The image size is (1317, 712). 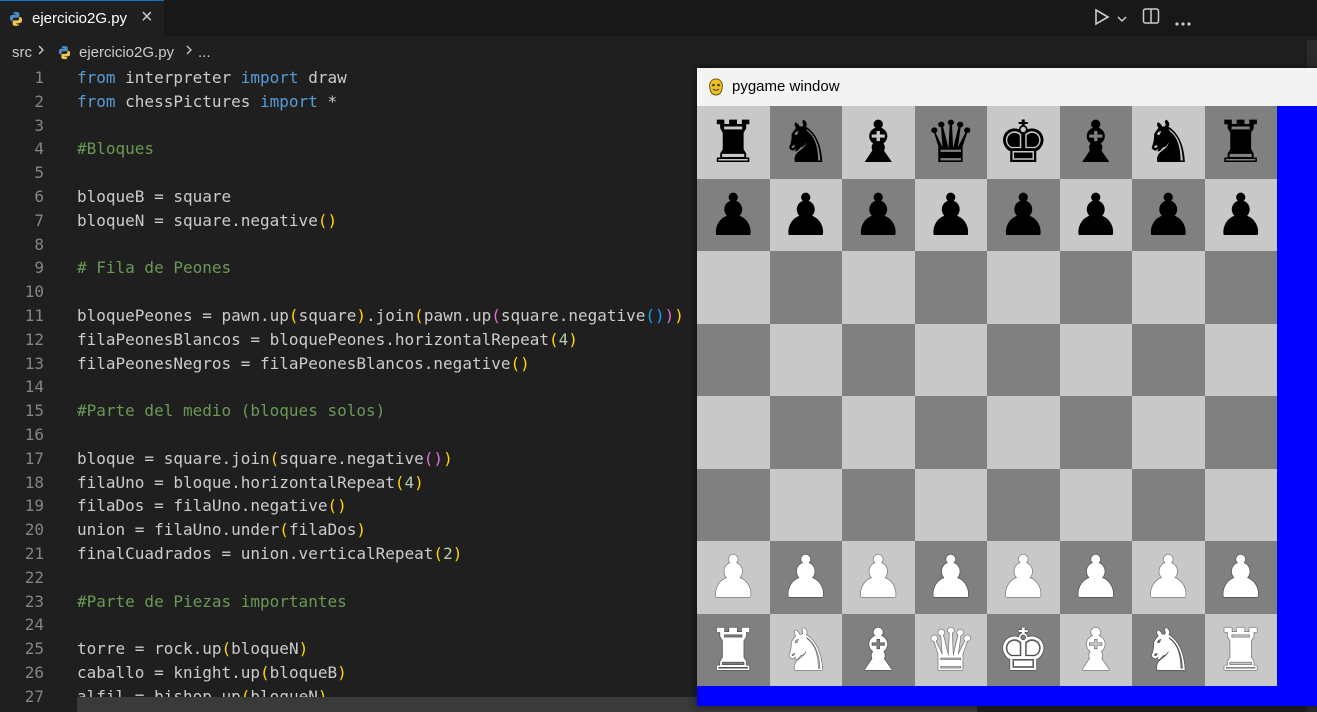 What do you see at coordinates (950, 142) in the screenshot?
I see `black-queen-icon: ♛` at bounding box center [950, 142].